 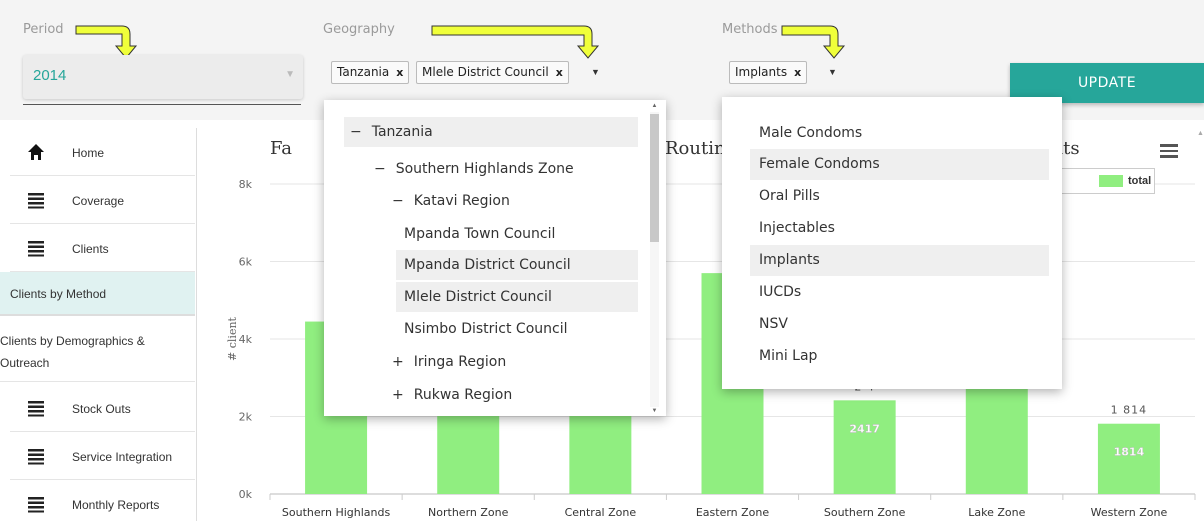 What do you see at coordinates (503, 169) in the screenshot?
I see `geography-tree-item: − Southern Highlands Zone` at bounding box center [503, 169].